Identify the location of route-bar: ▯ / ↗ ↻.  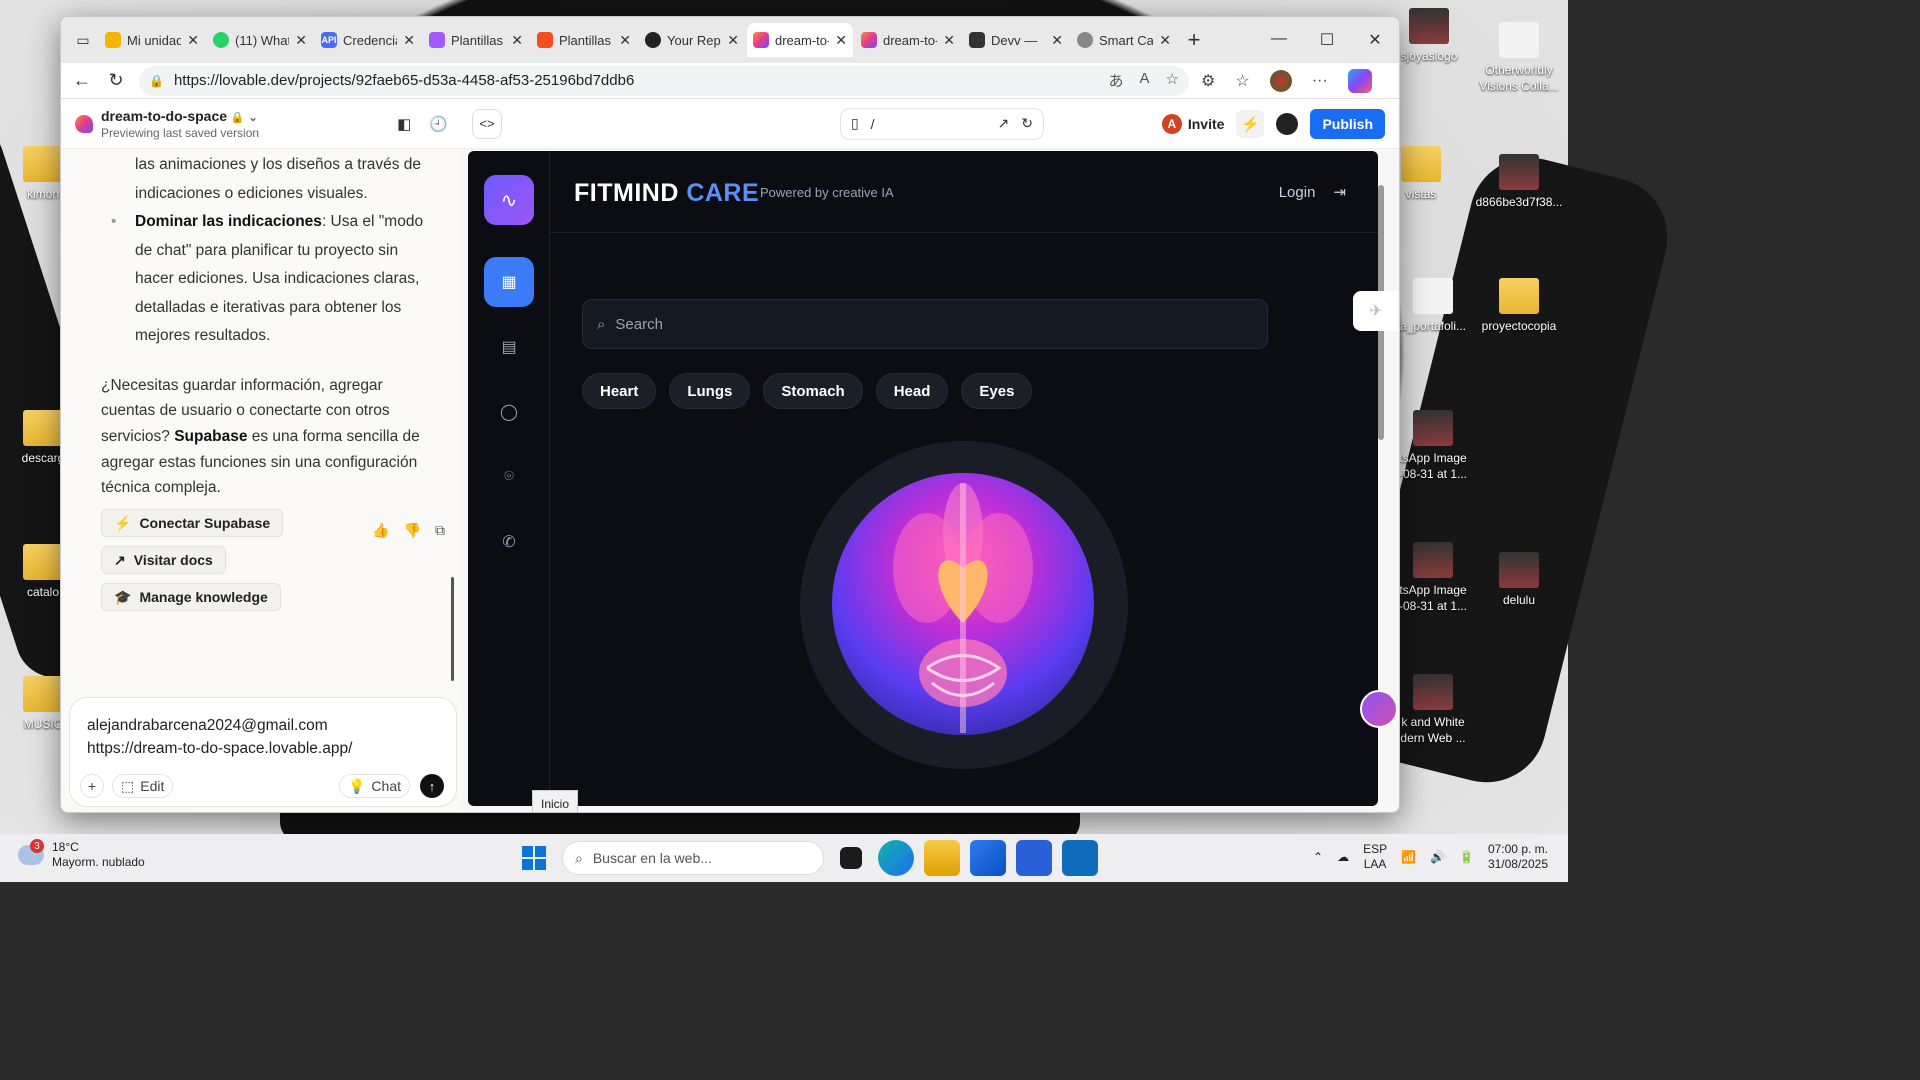
(941, 123).